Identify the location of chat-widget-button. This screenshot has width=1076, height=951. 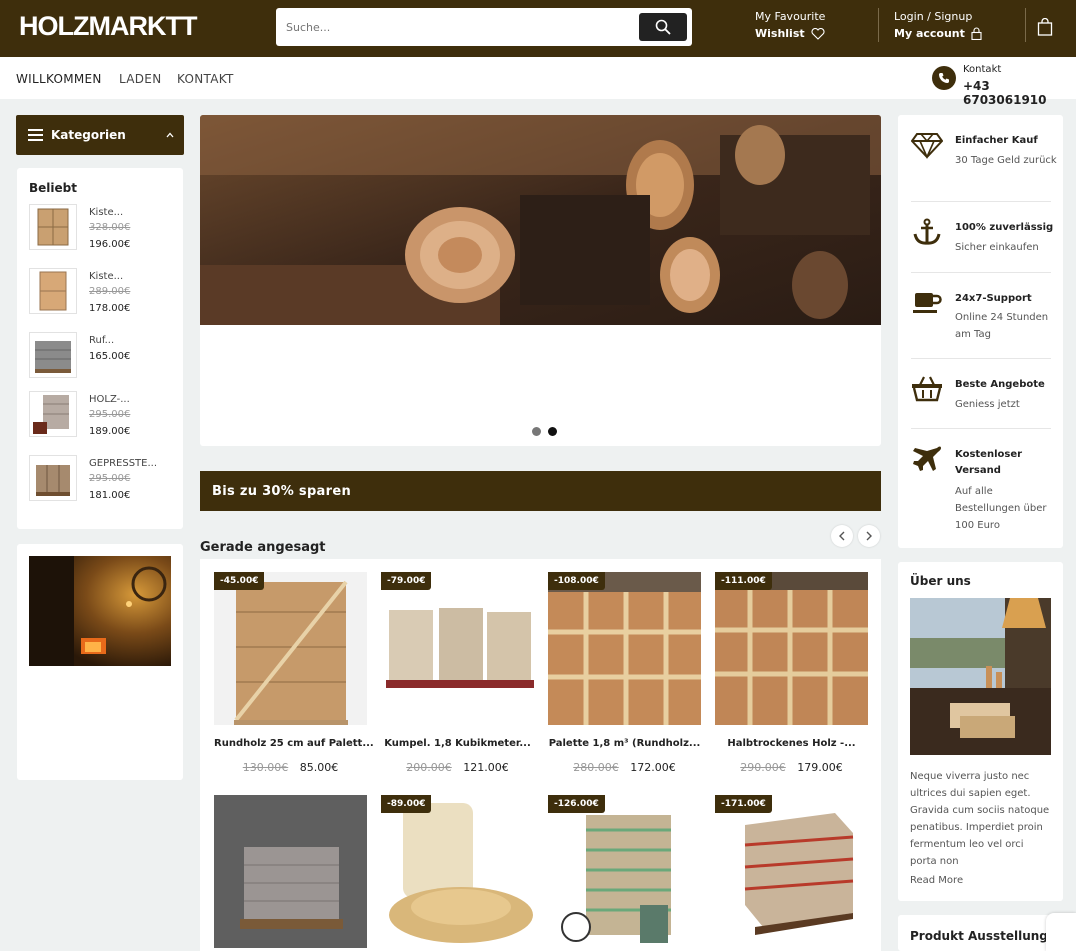
(1061, 932).